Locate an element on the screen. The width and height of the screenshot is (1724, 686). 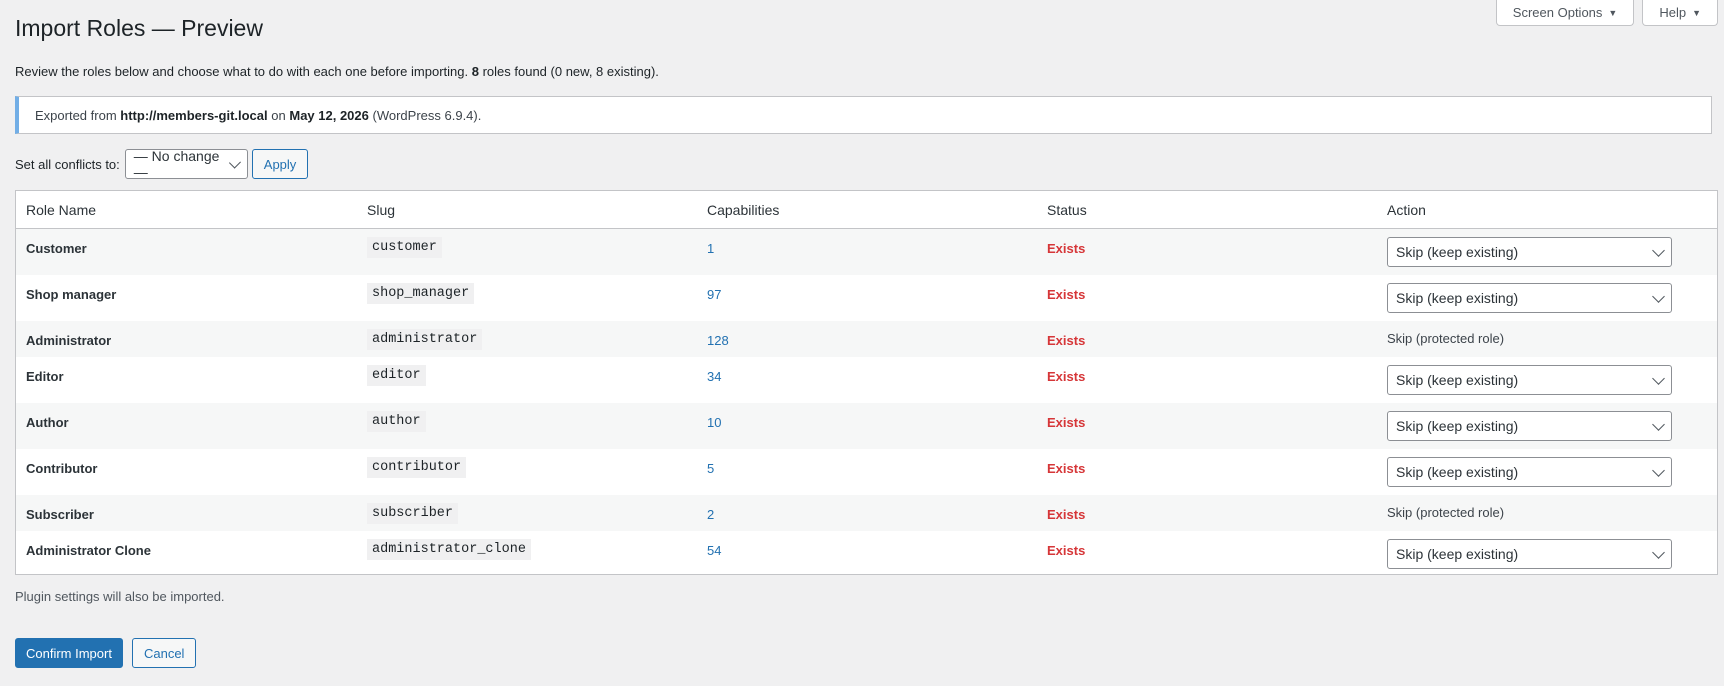
role-name: Editor is located at coordinates (45, 376).